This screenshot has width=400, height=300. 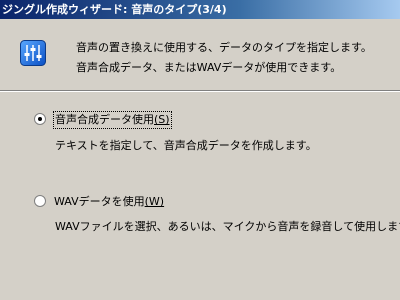 I want to click on option-description-wav: WAVファイルを選択、あるいは、マイクから音声を録音して使用します。, so click(x=227, y=226).